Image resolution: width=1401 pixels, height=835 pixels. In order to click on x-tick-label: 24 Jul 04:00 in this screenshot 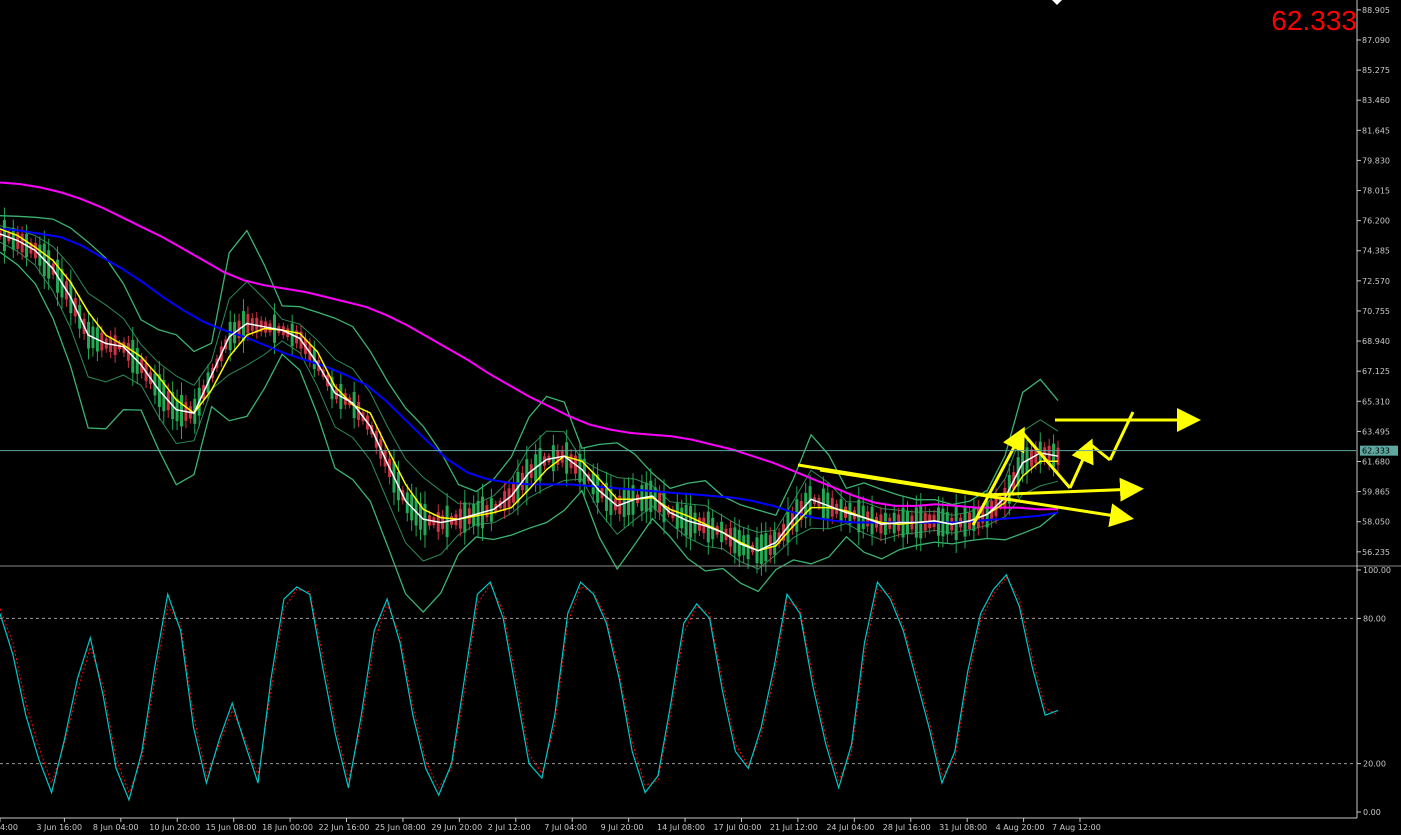, I will do `click(850, 827)`.